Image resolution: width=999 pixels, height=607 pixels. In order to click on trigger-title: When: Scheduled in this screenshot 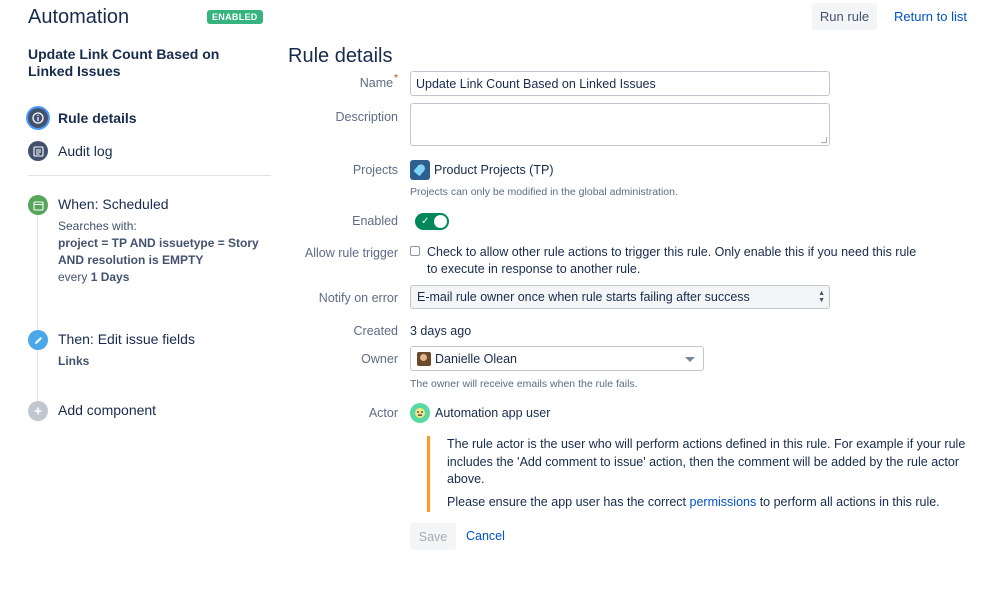, I will do `click(113, 204)`.